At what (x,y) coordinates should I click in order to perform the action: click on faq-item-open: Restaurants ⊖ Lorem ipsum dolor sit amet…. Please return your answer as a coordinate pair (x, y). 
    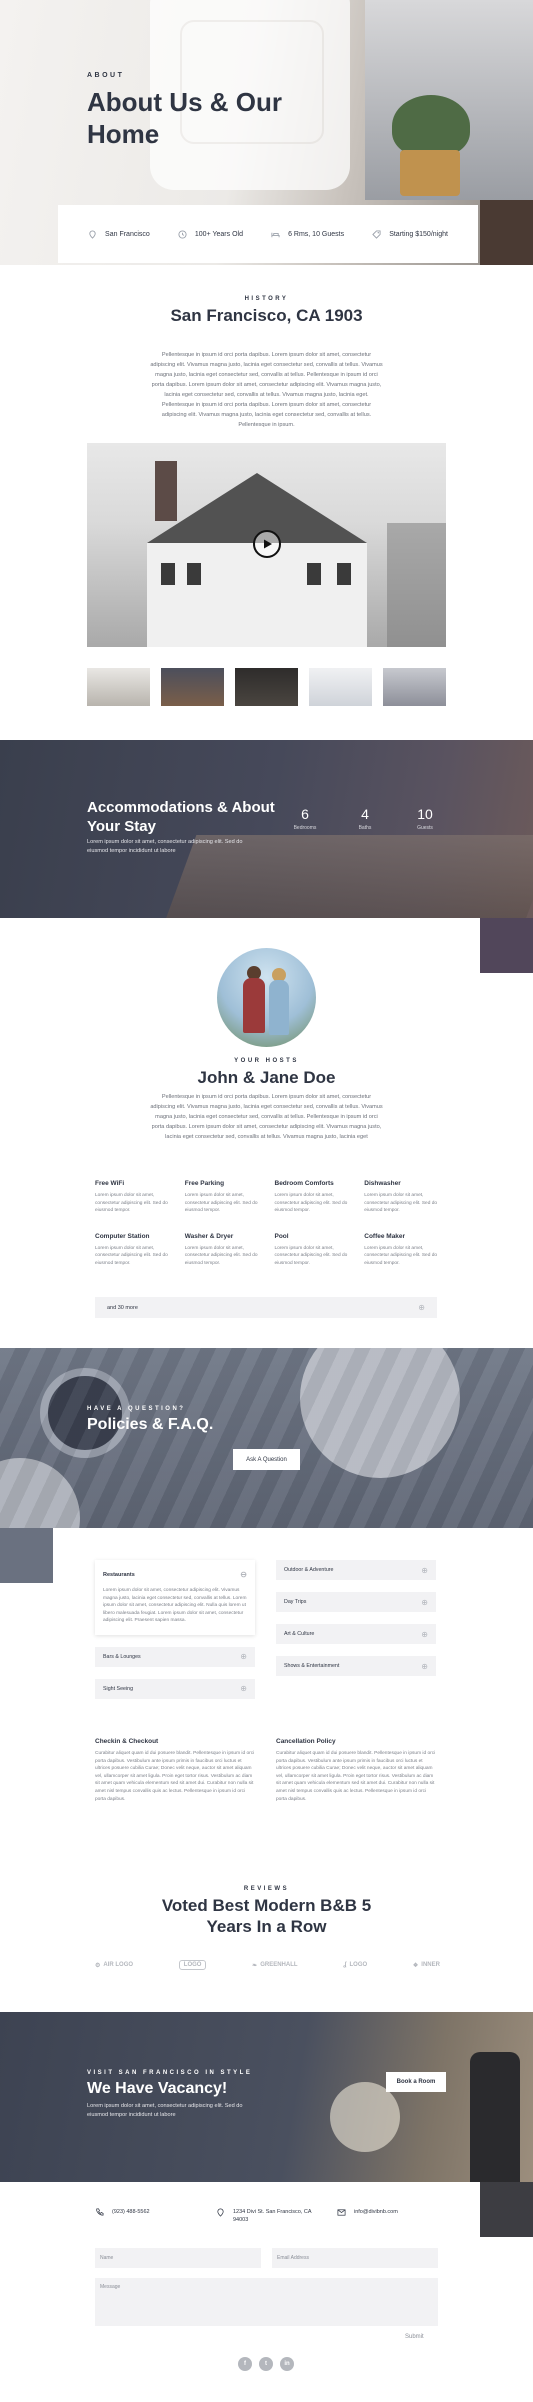
    Looking at the image, I should click on (175, 1597).